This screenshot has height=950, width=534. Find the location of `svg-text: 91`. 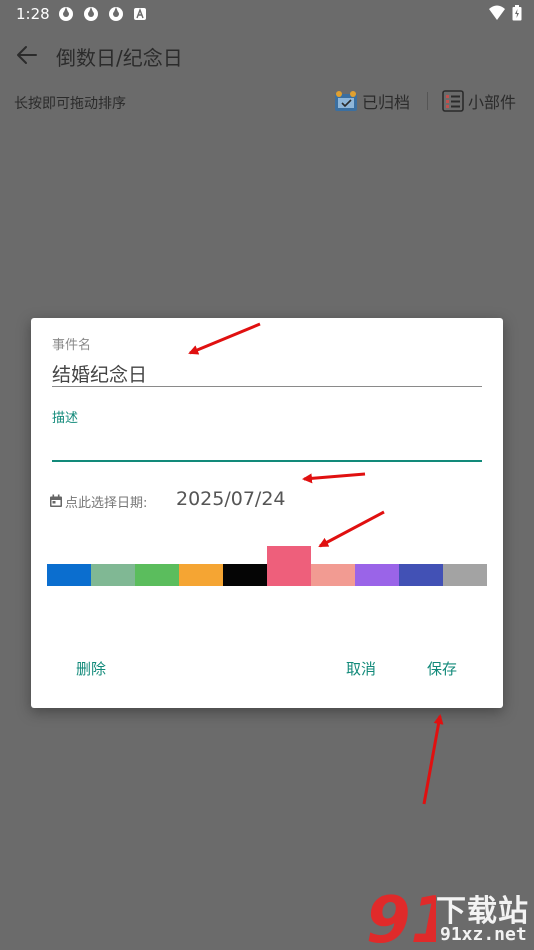

svg-text: 91 is located at coordinates (401, 917).